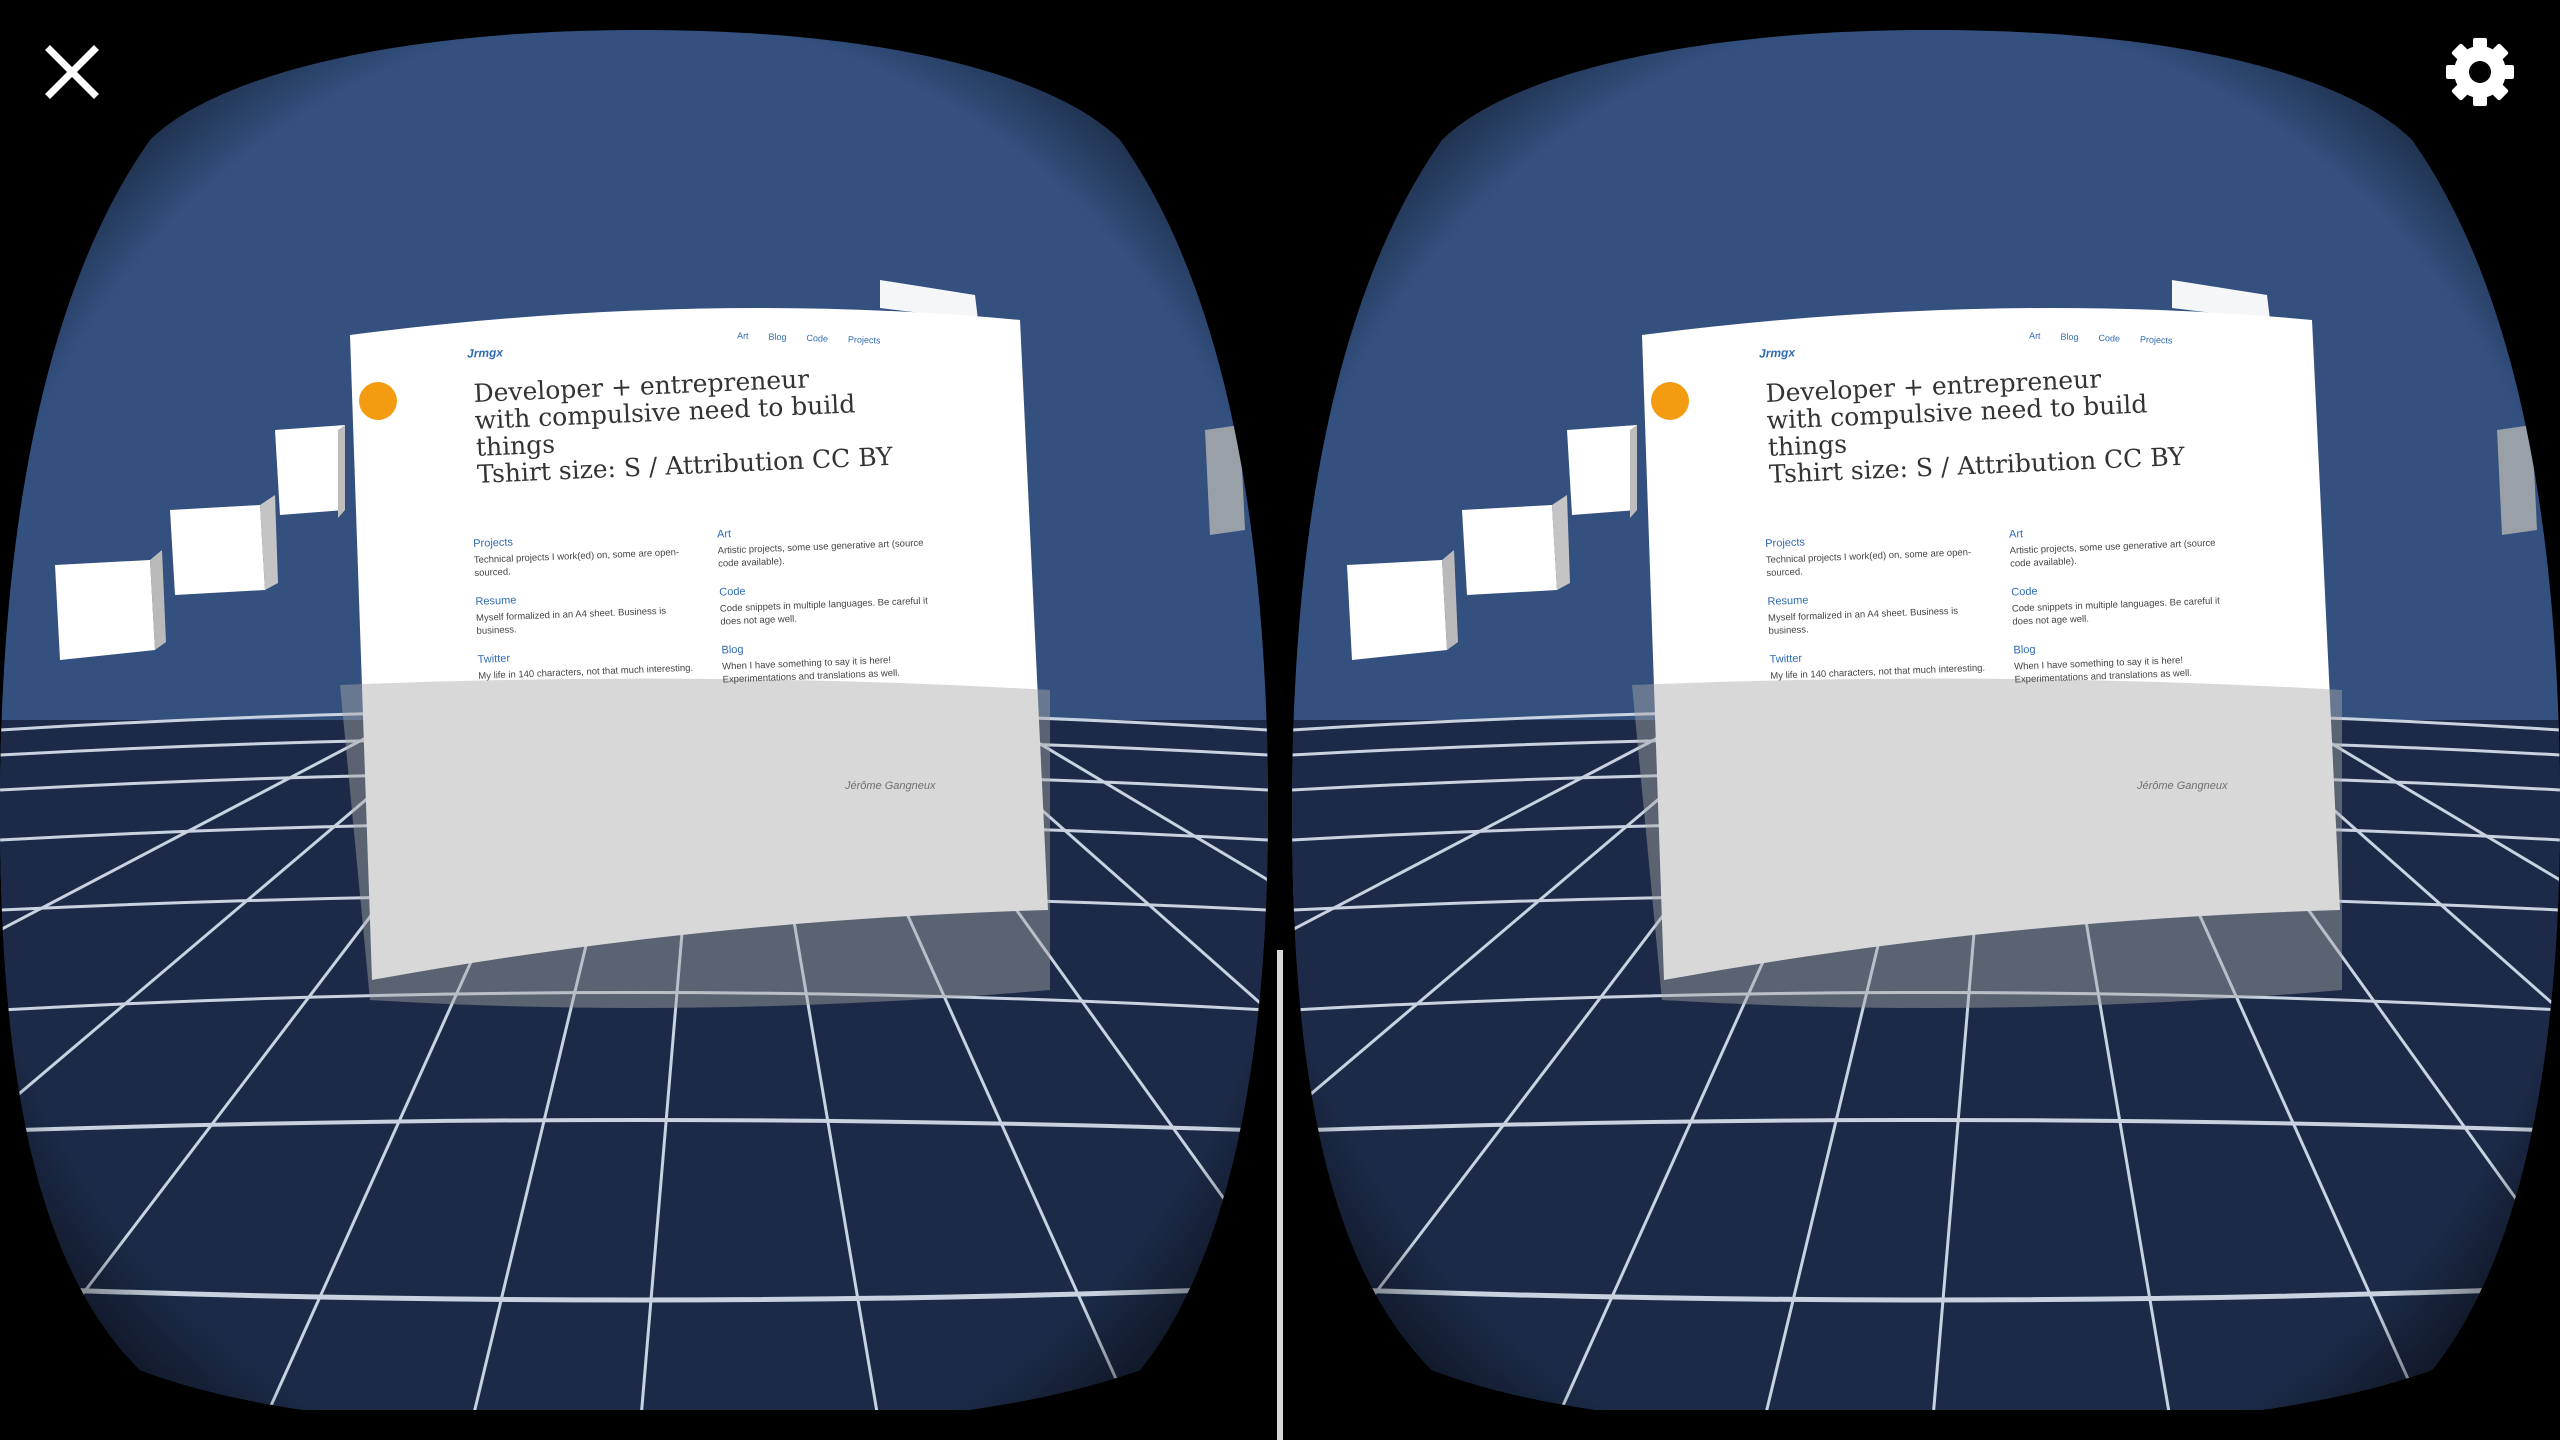 This screenshot has height=1440, width=2560. I want to click on gear-icon, so click(2480, 72).